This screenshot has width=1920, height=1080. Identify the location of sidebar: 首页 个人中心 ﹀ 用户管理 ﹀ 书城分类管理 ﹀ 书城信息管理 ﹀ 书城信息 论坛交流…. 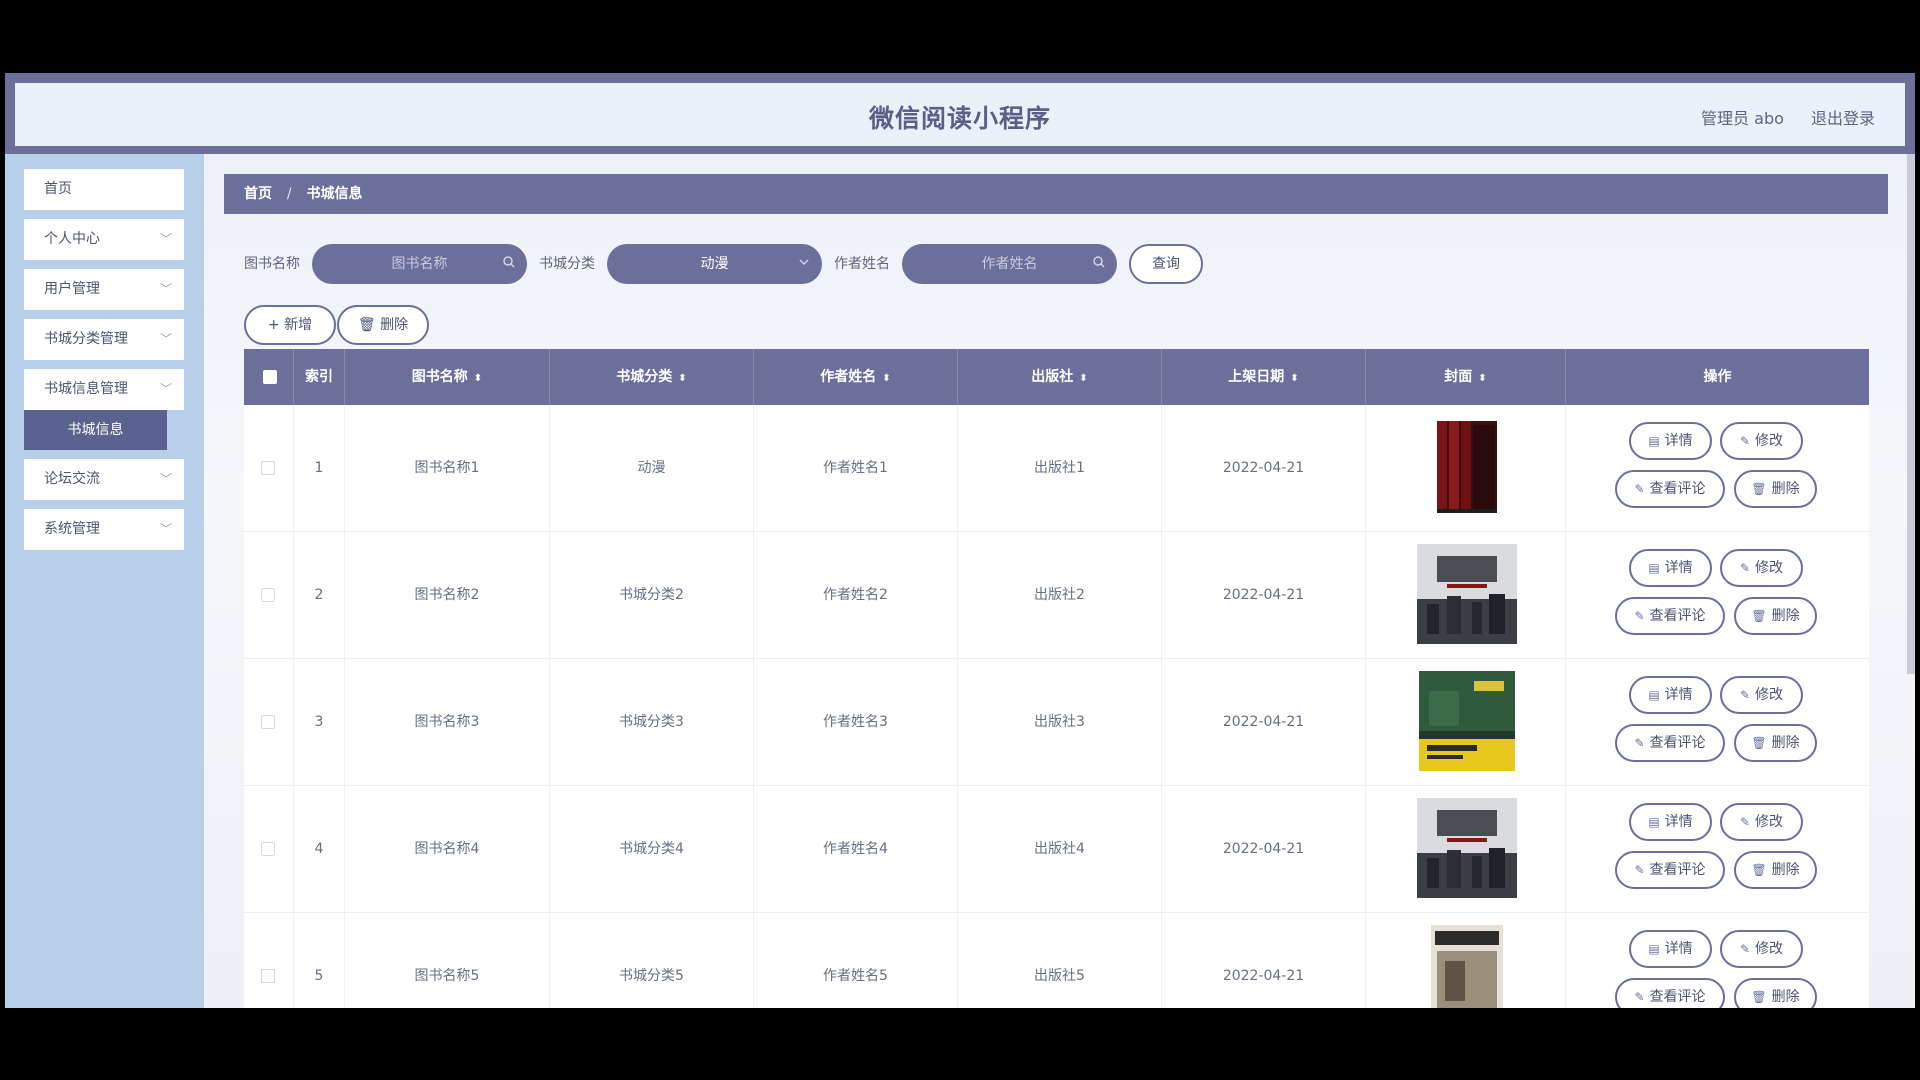
(104, 581).